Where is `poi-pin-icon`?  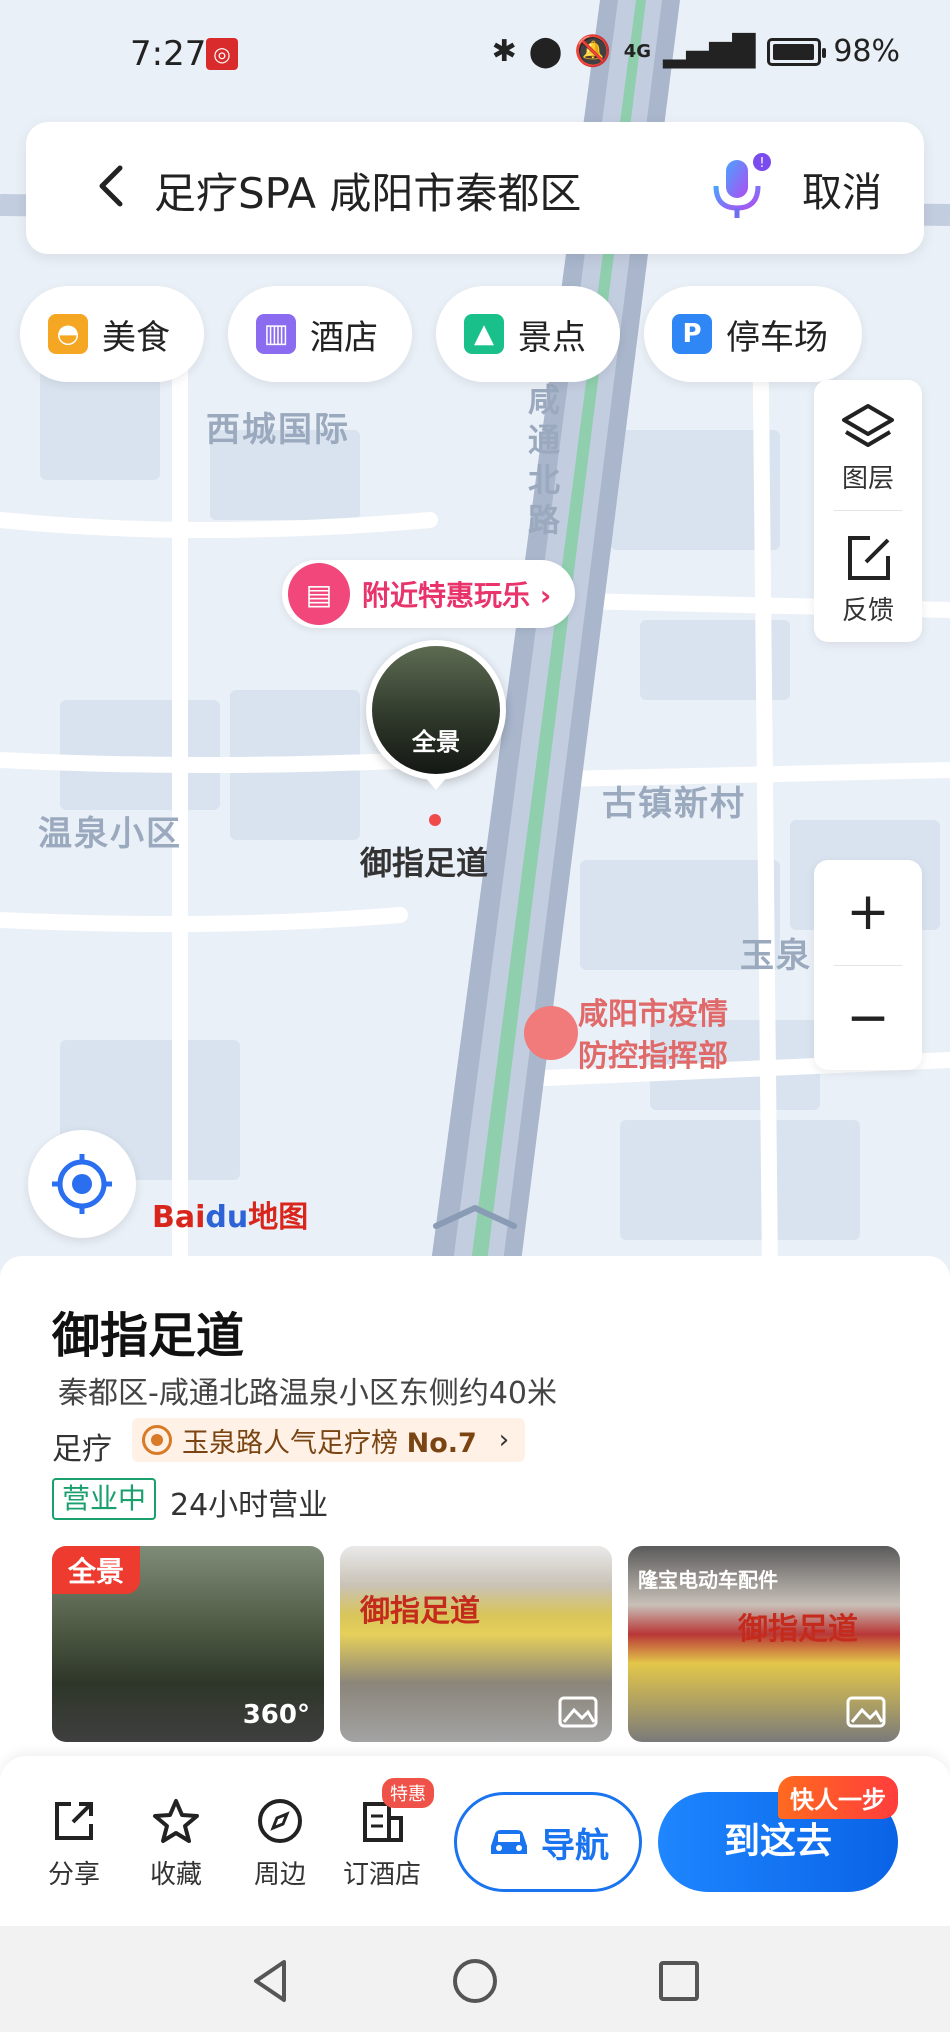 poi-pin-icon is located at coordinates (551, 1033).